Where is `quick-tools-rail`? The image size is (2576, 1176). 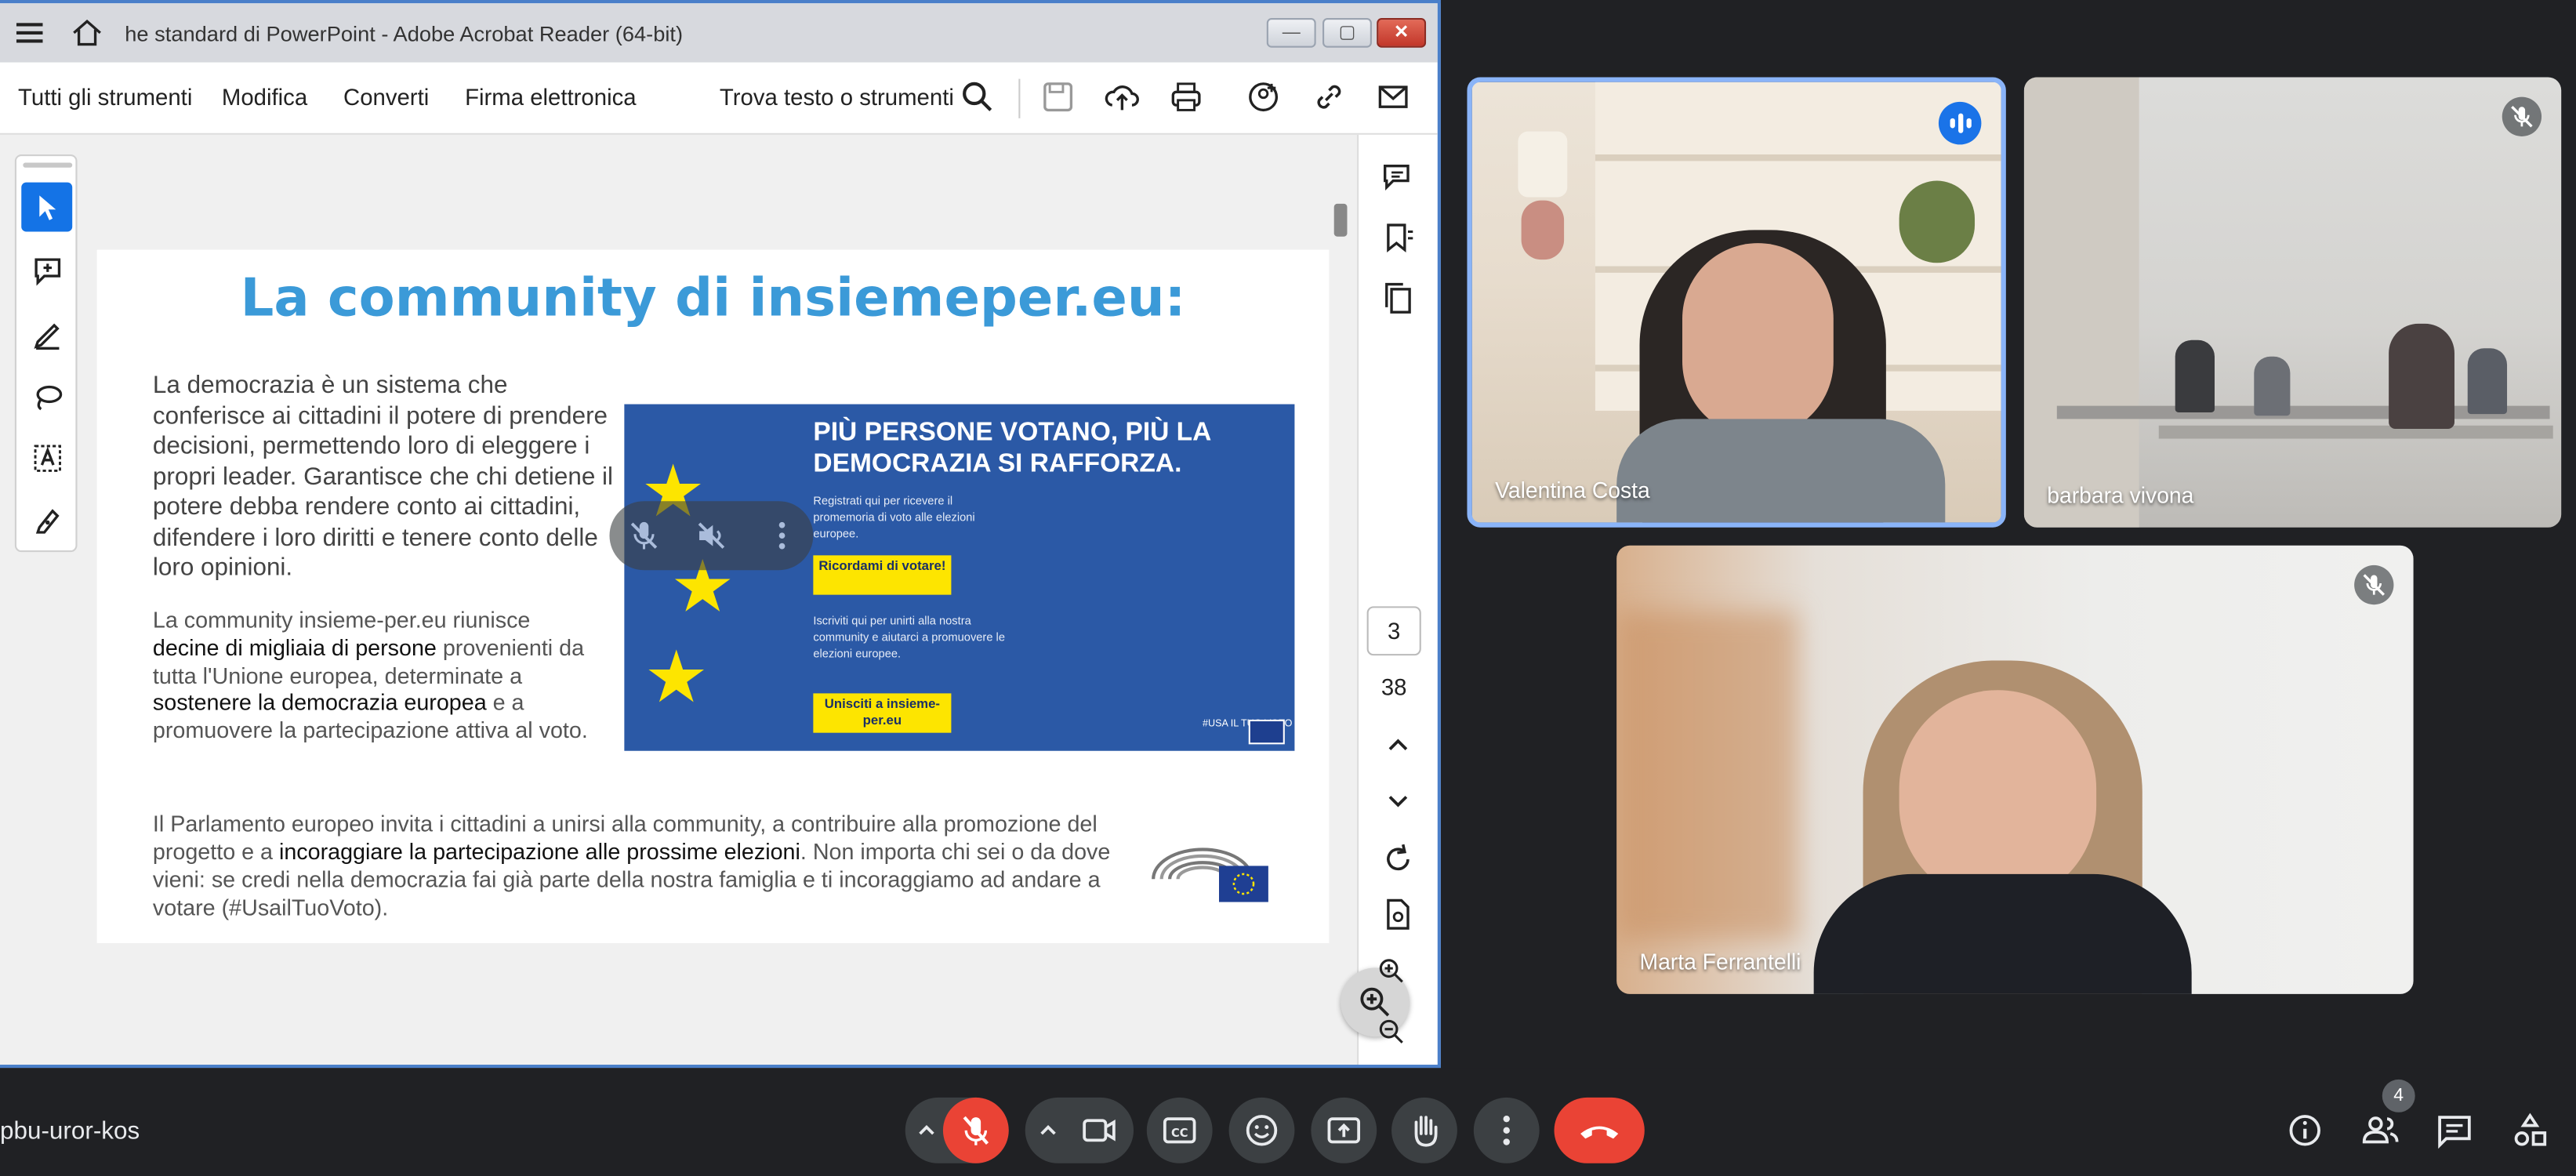
quick-tools-rail is located at coordinates (46, 353).